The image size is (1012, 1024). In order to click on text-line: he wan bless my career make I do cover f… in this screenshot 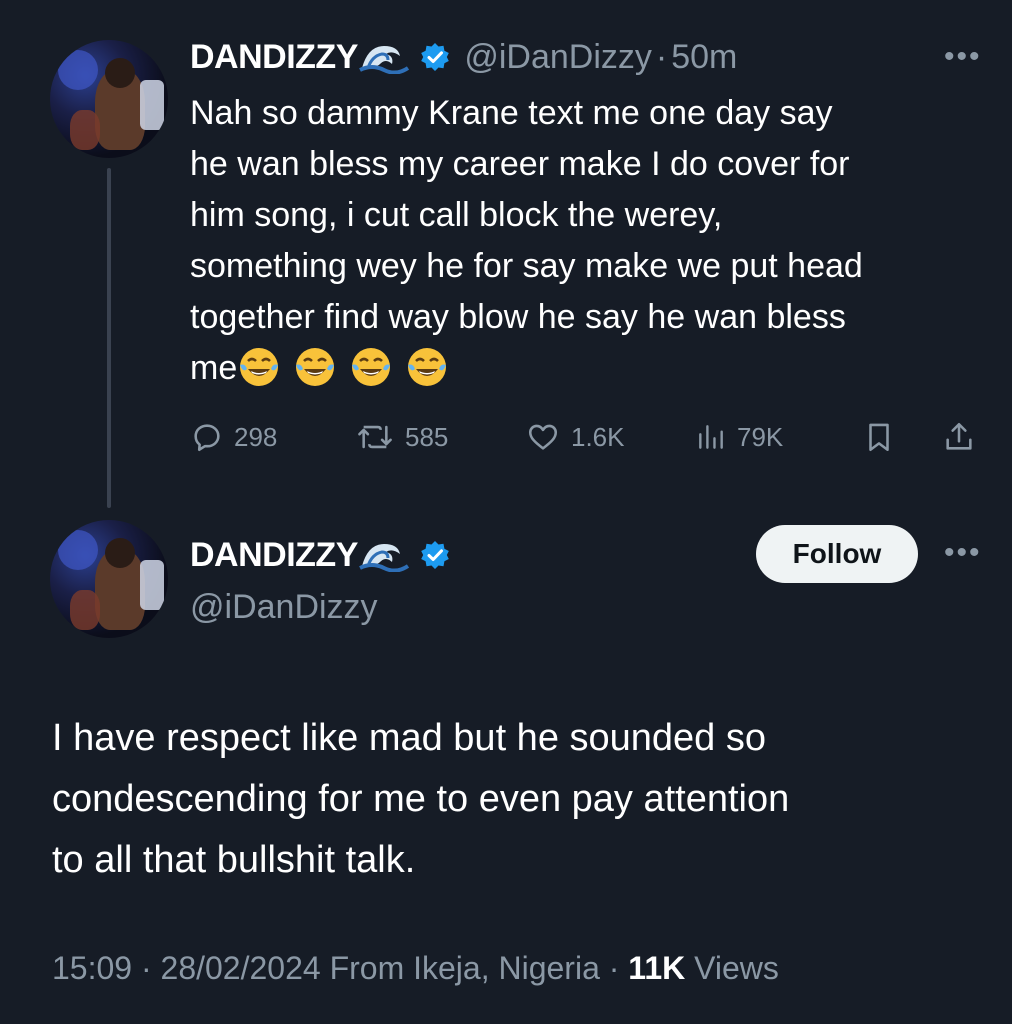, I will do `click(520, 164)`.